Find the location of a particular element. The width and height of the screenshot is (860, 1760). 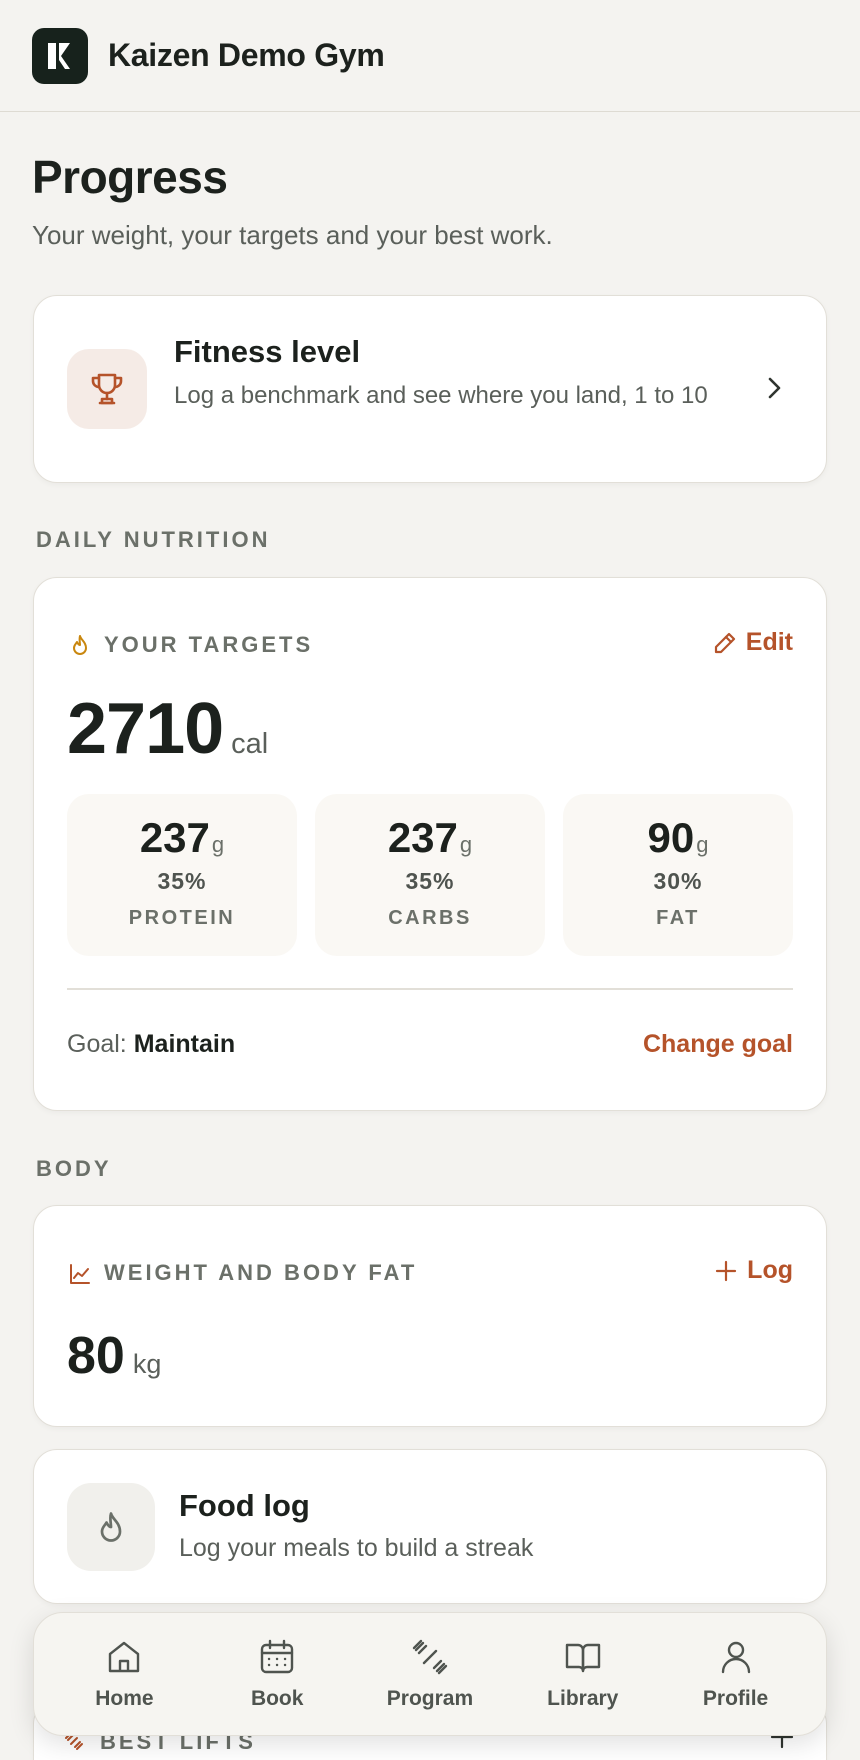

calories-value: 2710 is located at coordinates (145, 729).